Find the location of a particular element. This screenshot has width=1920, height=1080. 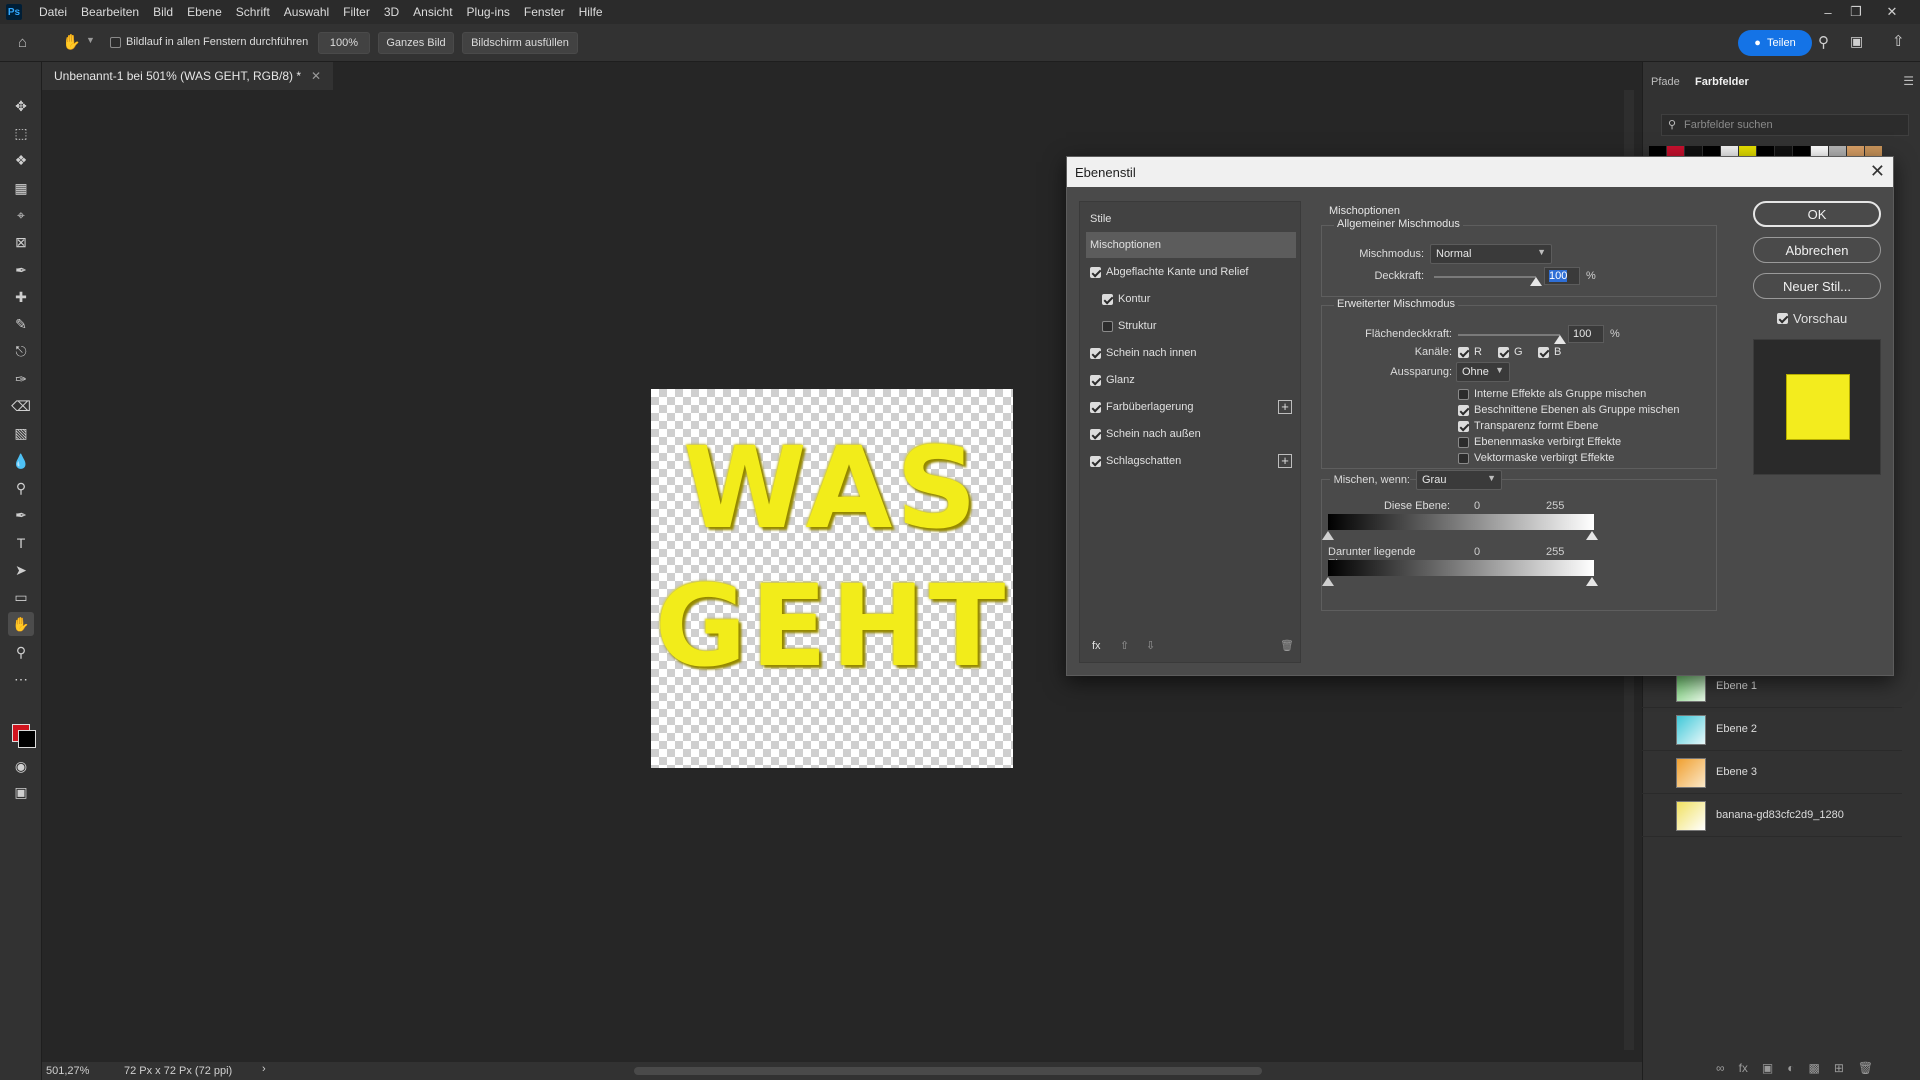

chevron-down-icon: ▼ is located at coordinates (90, 40).